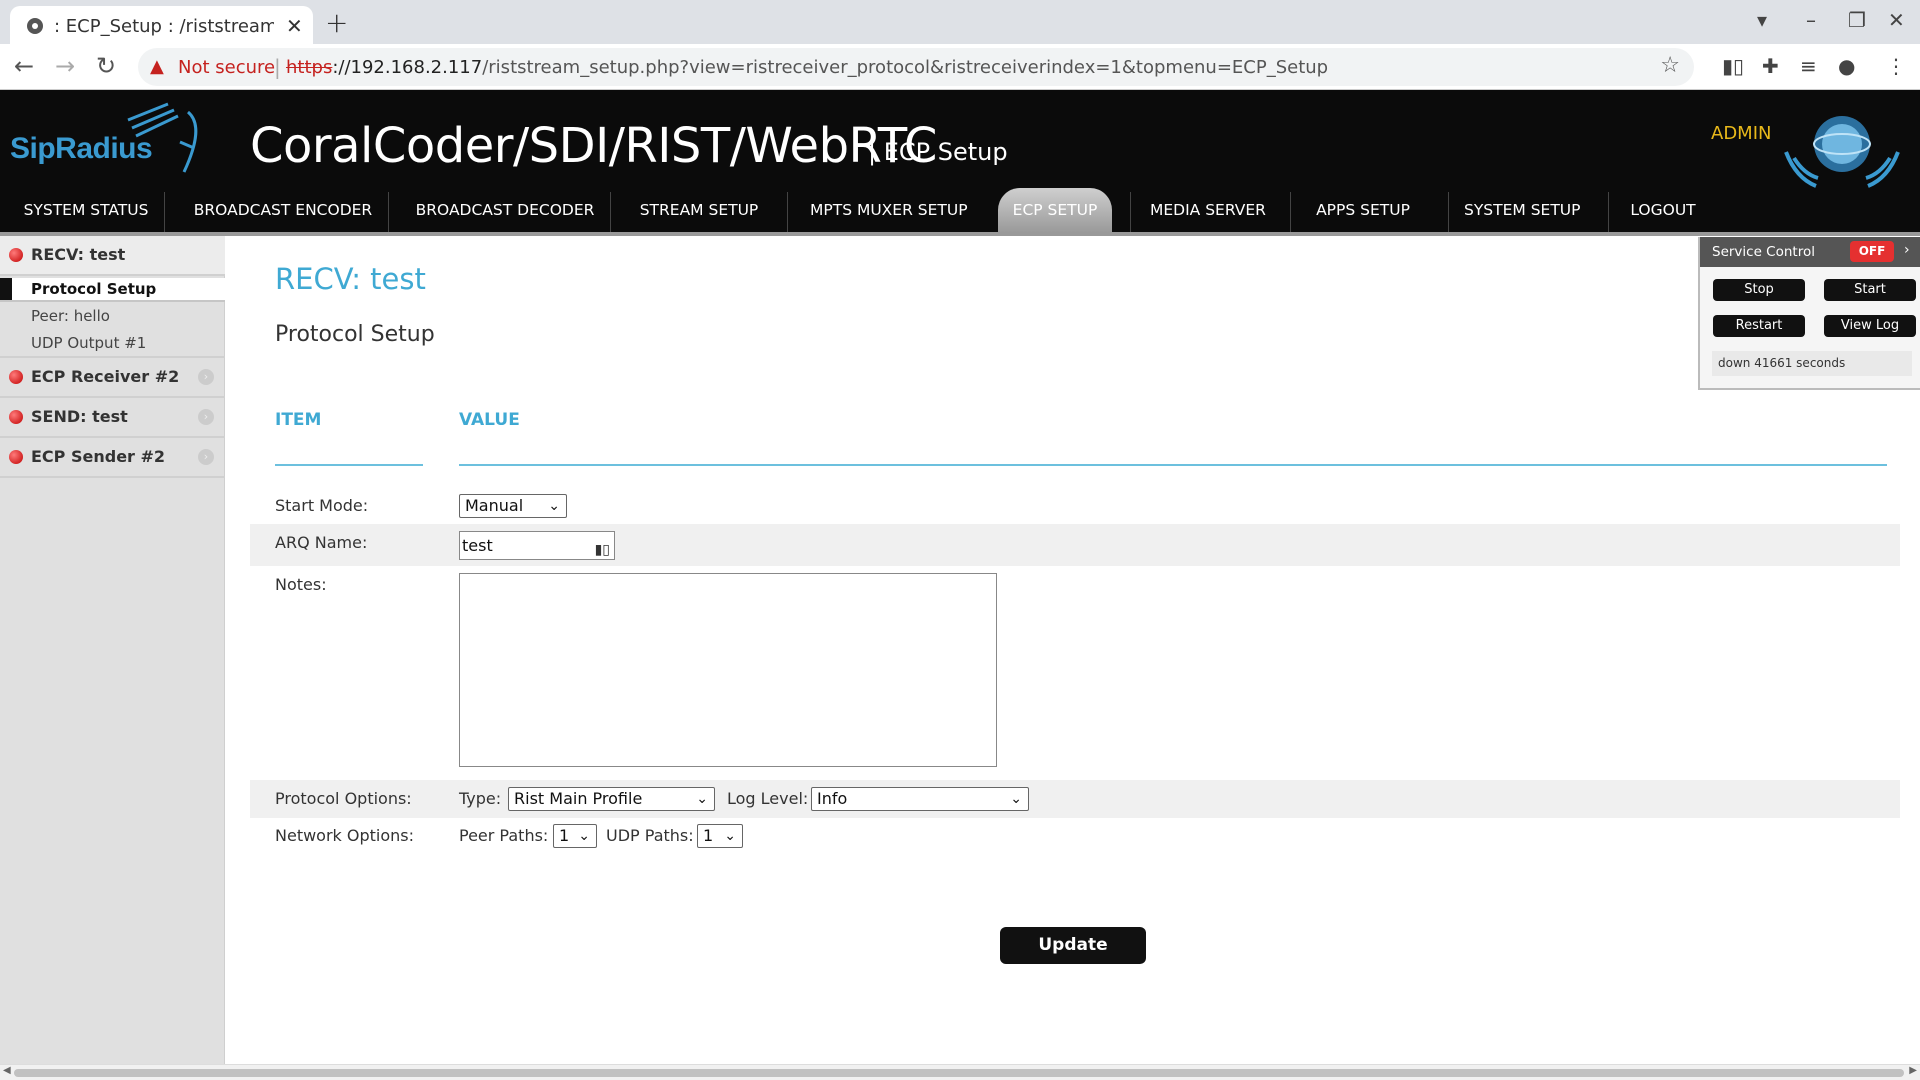  What do you see at coordinates (161, 25) in the screenshot?
I see `browser-tab: : ECP_Setup : /riststream_ ✕` at bounding box center [161, 25].